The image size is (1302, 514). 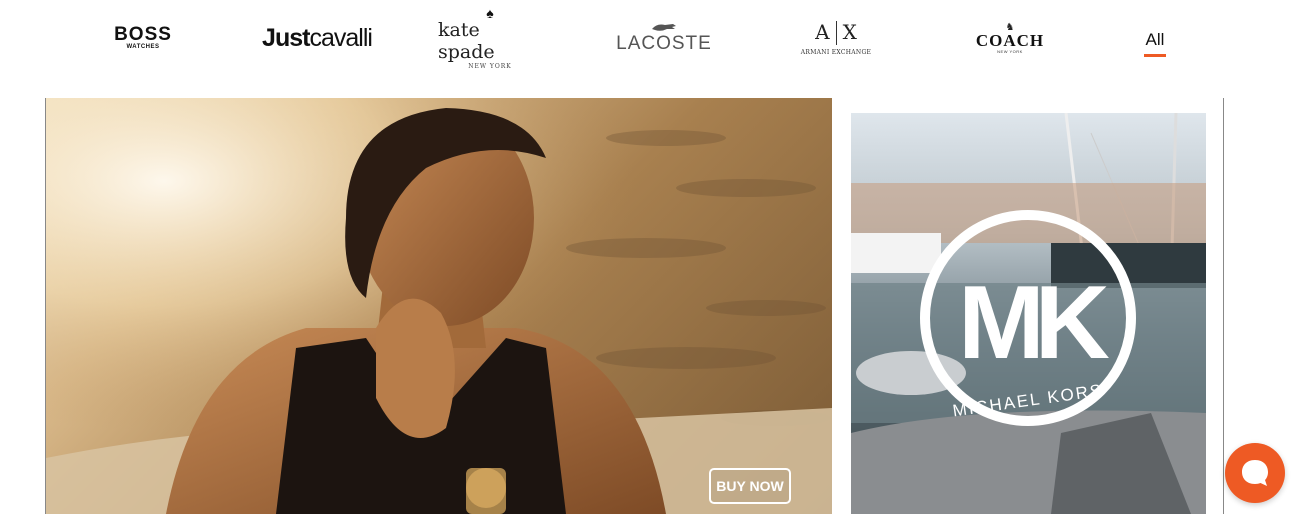 I want to click on brand-coach-logo-text: COACH, so click(x=1010, y=40).